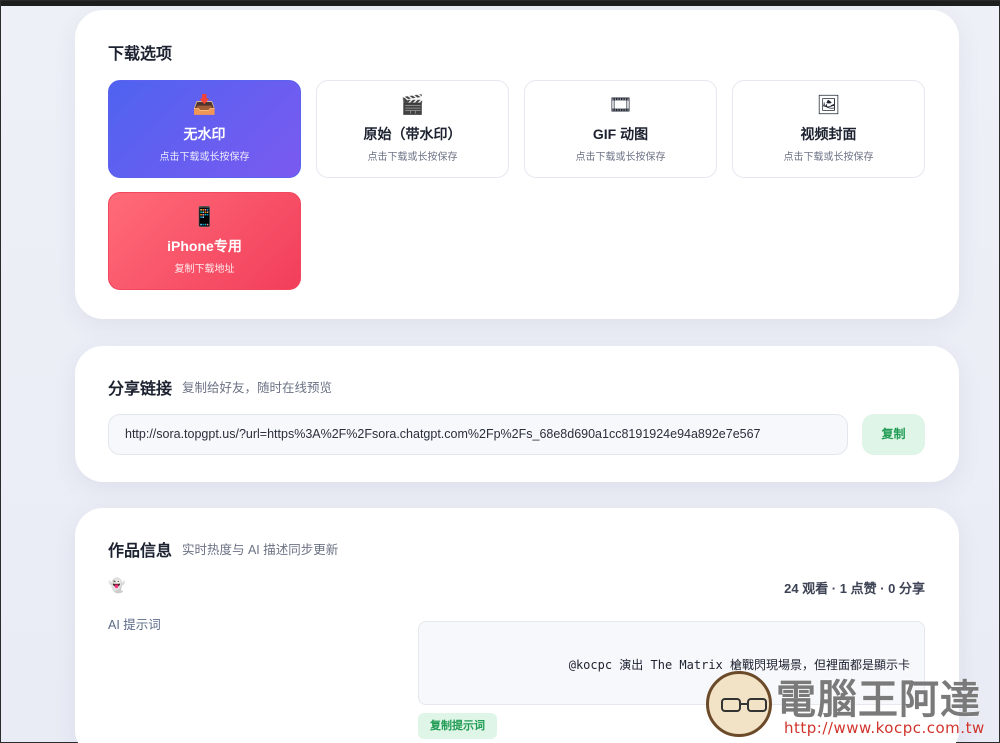 The height and width of the screenshot is (743, 1000). I want to click on engagement-stats: 24 观看 · 1 点赞 · 0 分享, so click(854, 588).